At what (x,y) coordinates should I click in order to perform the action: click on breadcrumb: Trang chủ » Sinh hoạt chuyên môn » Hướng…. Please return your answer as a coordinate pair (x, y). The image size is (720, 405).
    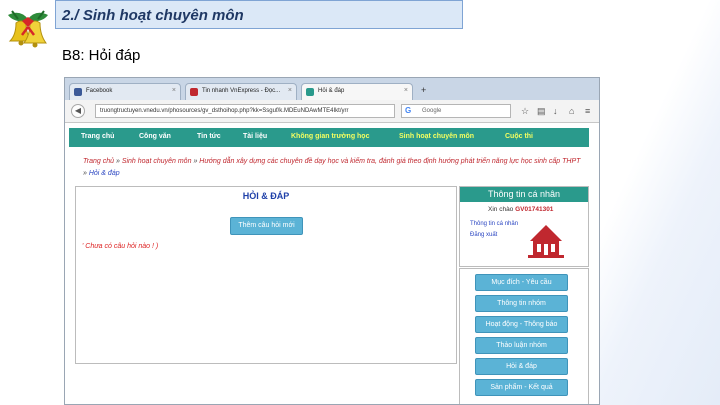
    Looking at the image, I should click on (333, 168).